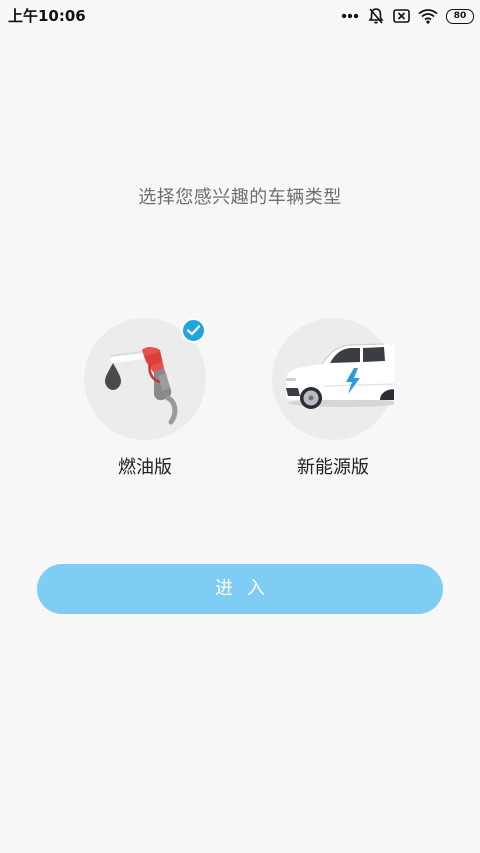 The width and height of the screenshot is (480, 853). I want to click on option-fuel-label: 燃油版, so click(145, 467).